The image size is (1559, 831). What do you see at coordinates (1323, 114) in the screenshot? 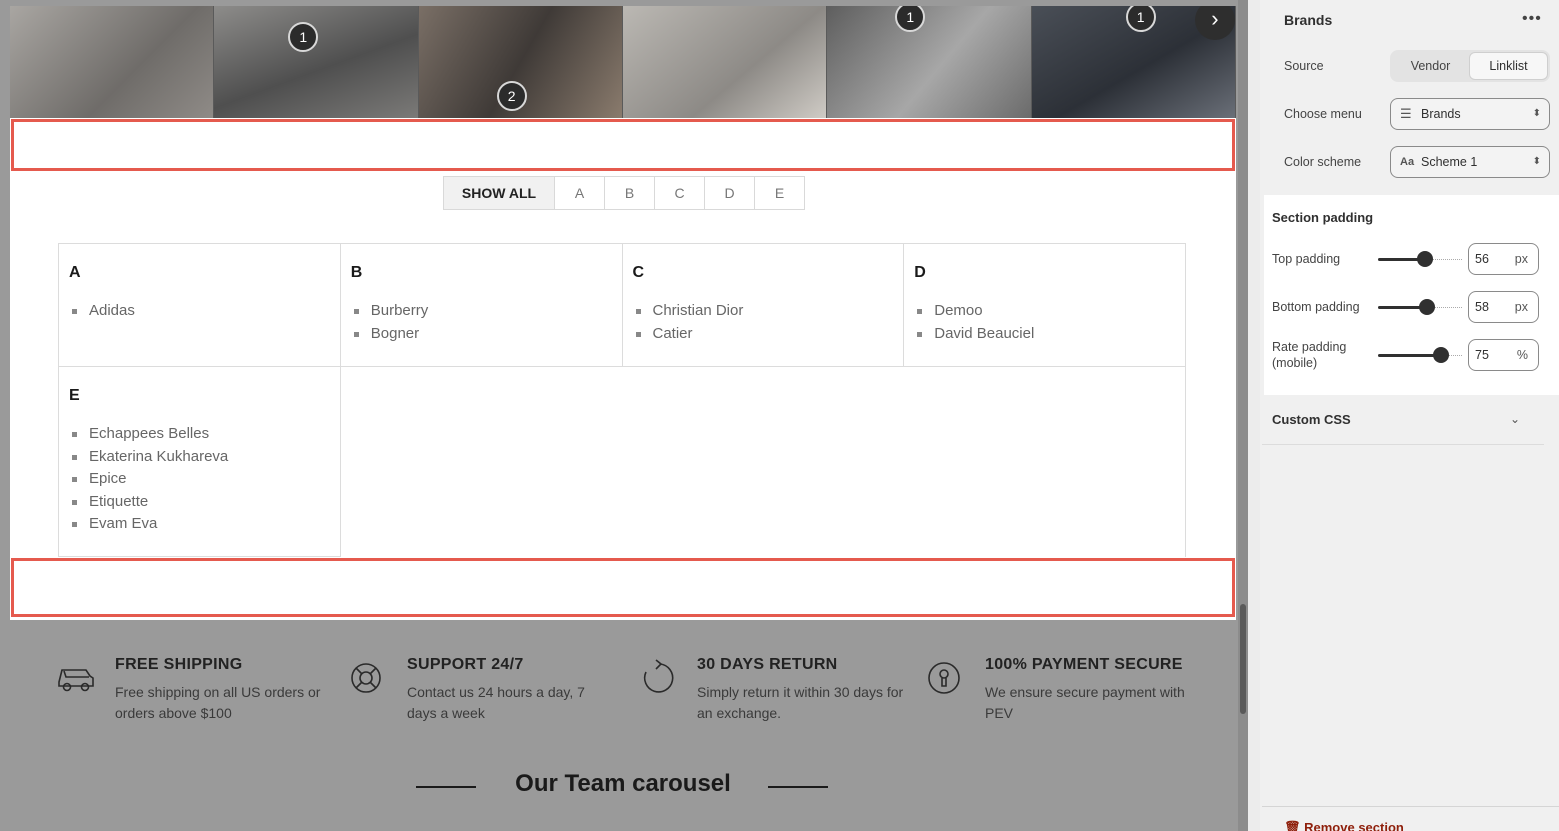
I see `menu-label: Choose menu` at bounding box center [1323, 114].